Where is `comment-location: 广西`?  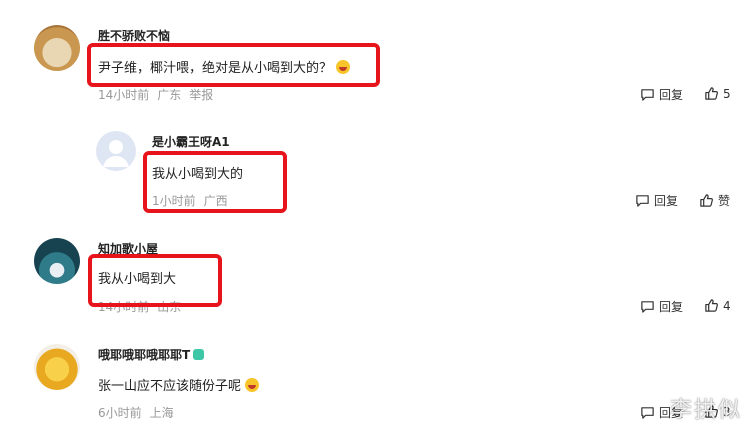 comment-location: 广西 is located at coordinates (215, 201).